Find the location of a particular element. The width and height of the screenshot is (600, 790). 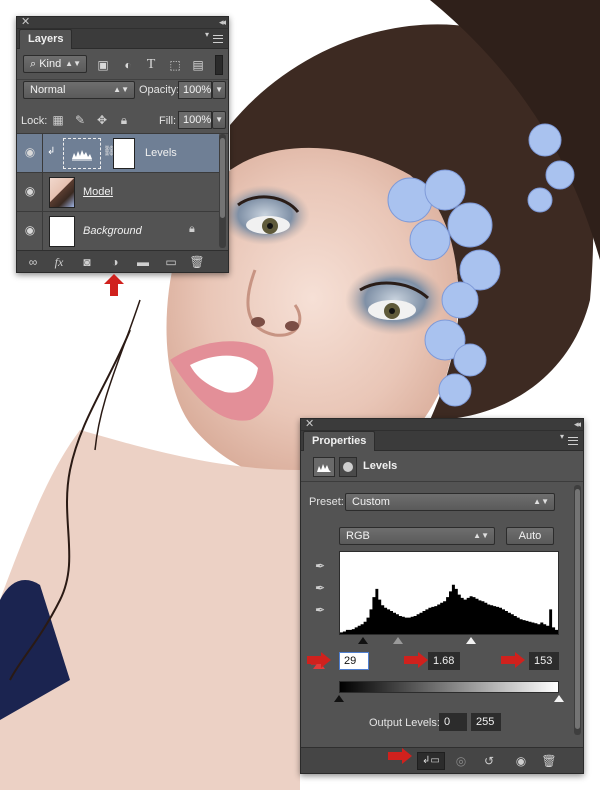

mask-properties-icon is located at coordinates (348, 467).